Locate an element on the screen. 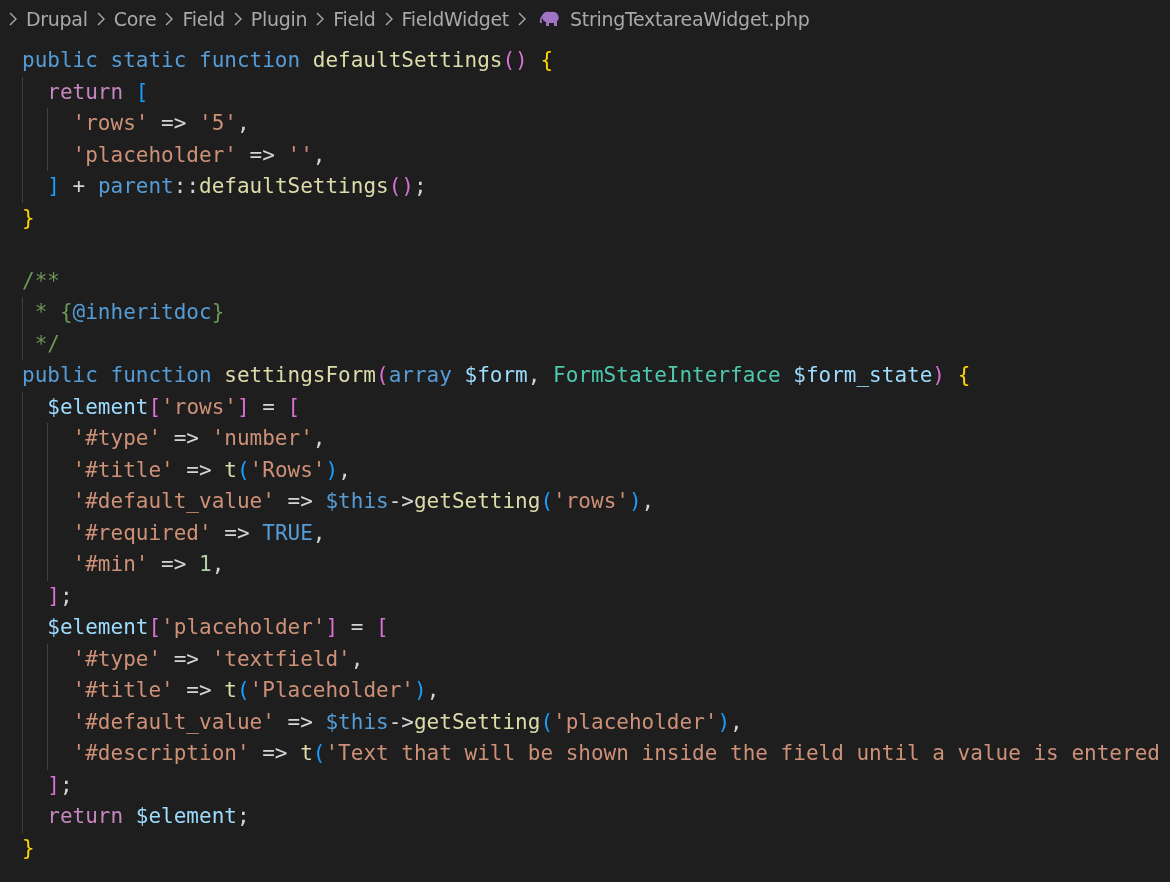 This screenshot has height=882, width=1170. breadcrumb-folder: Core is located at coordinates (135, 19).